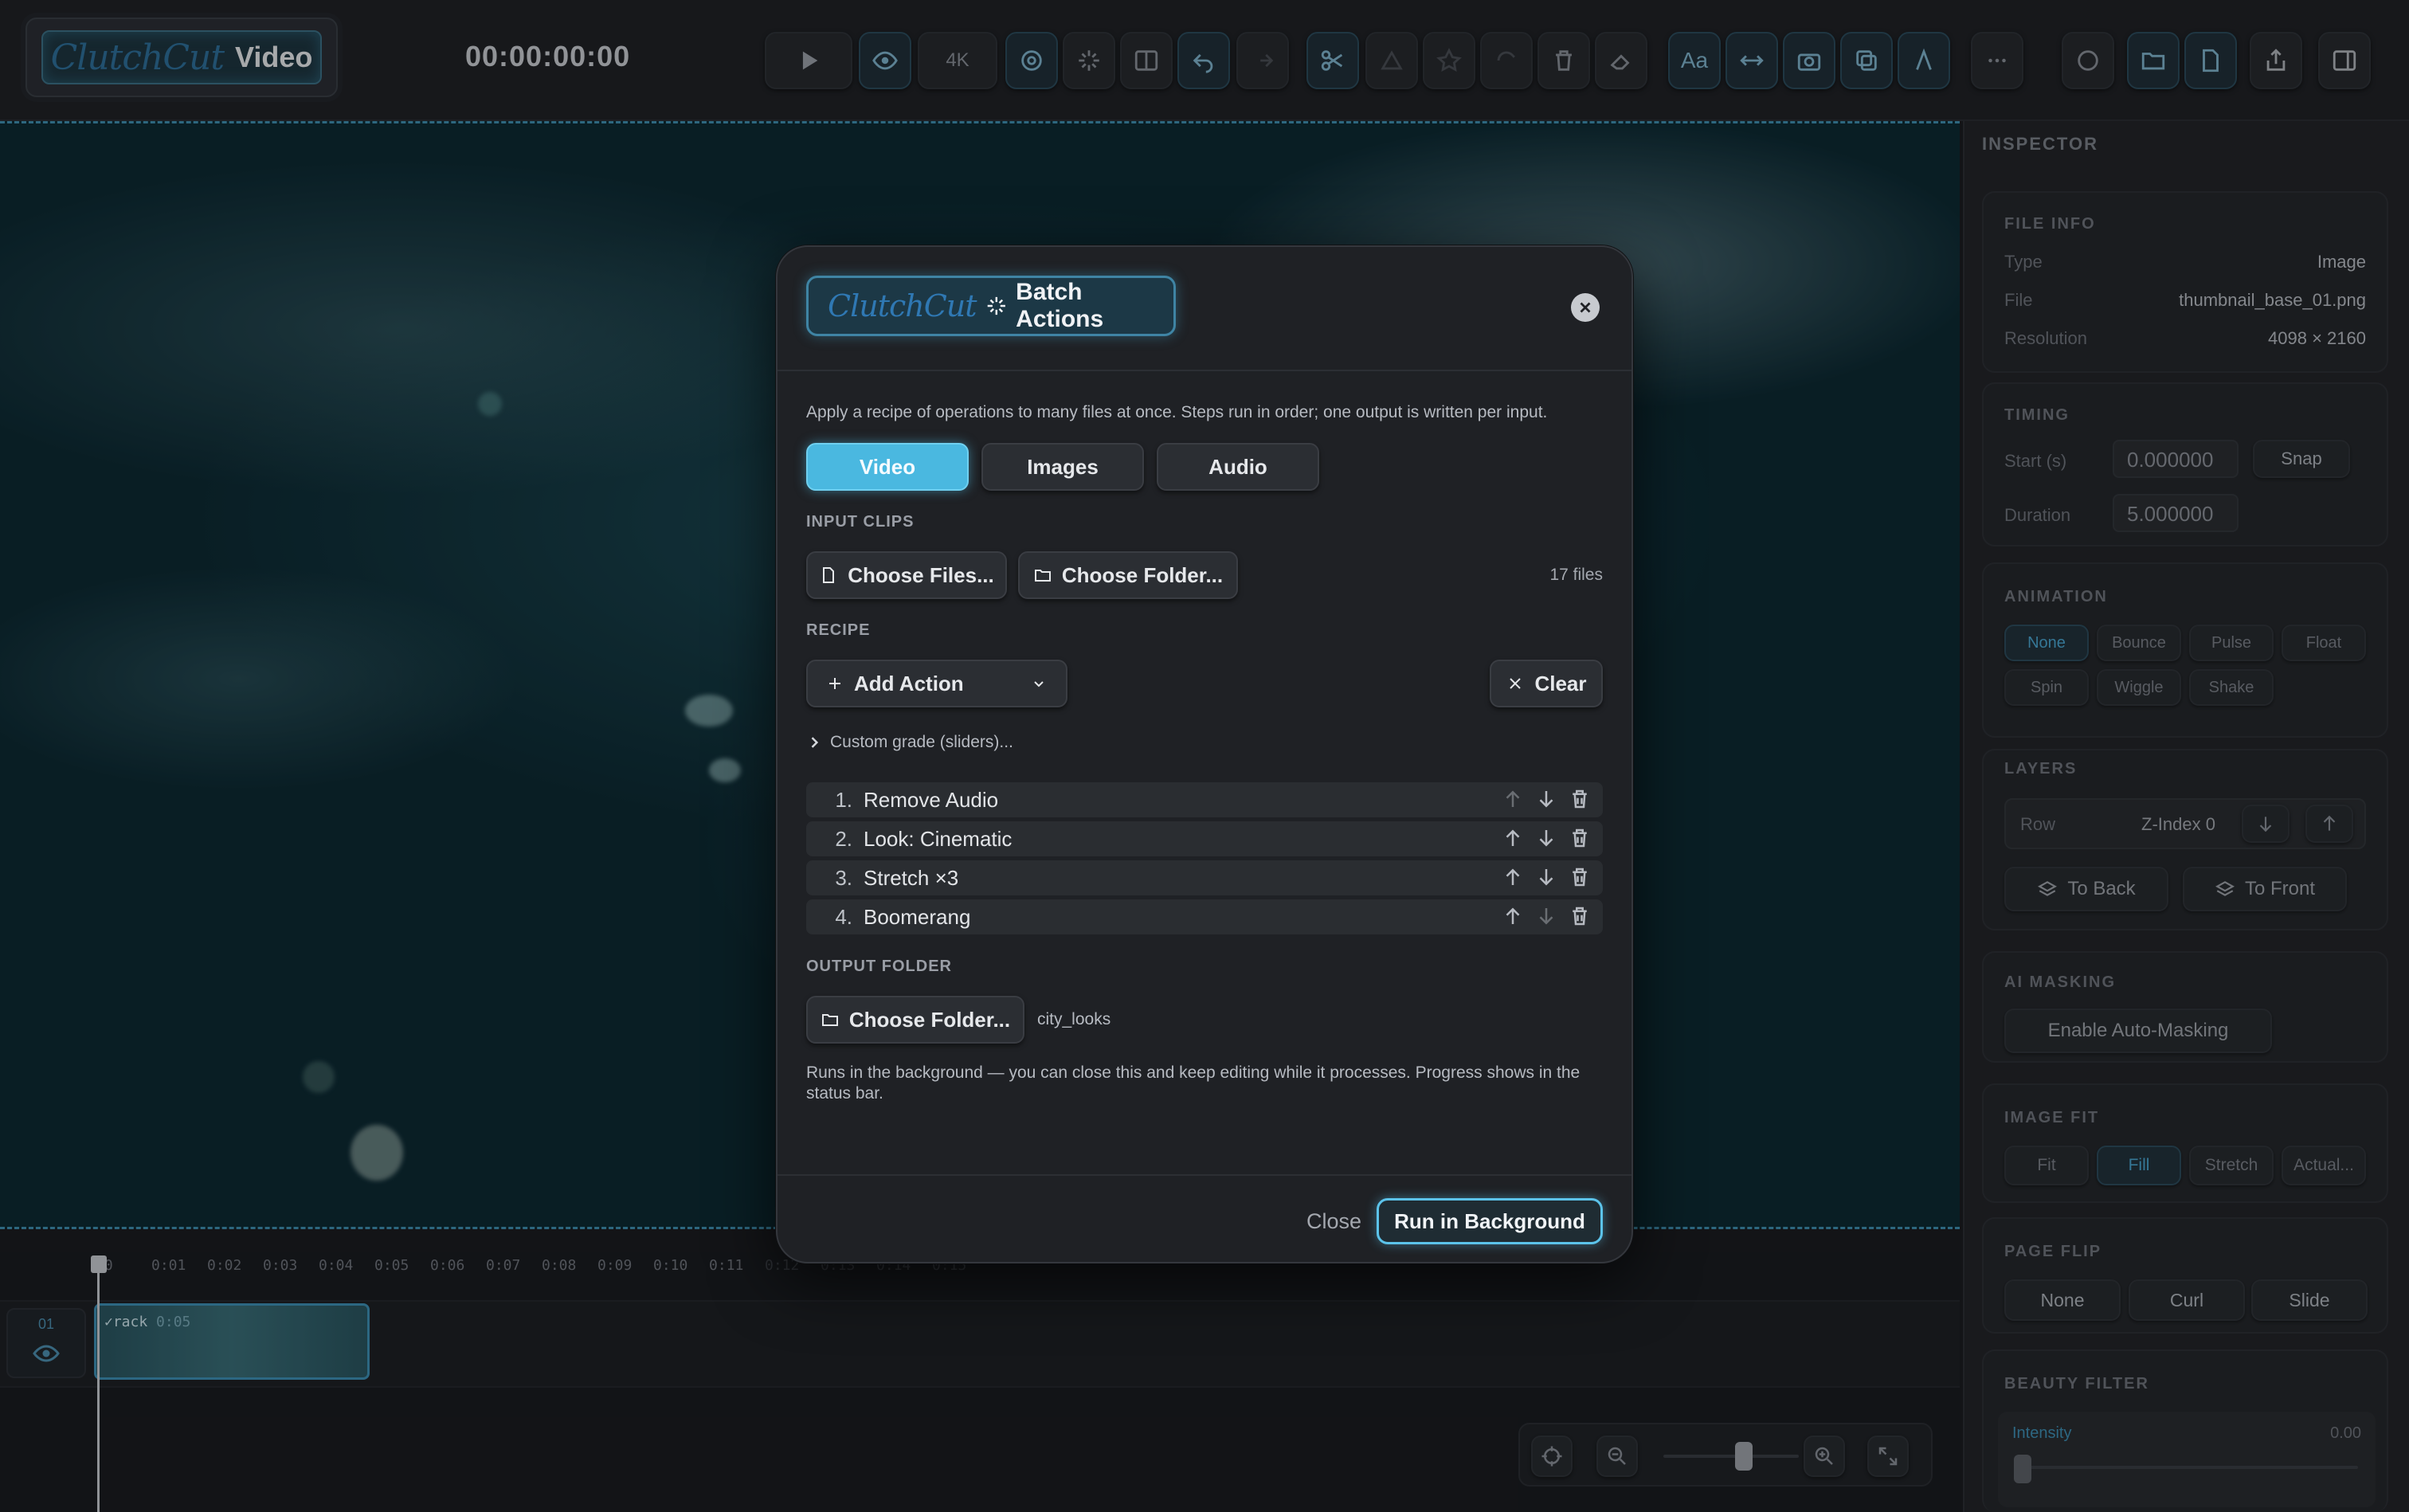  Describe the element at coordinates (1204, 370) in the screenshot. I see `dialog-header-divider` at that location.